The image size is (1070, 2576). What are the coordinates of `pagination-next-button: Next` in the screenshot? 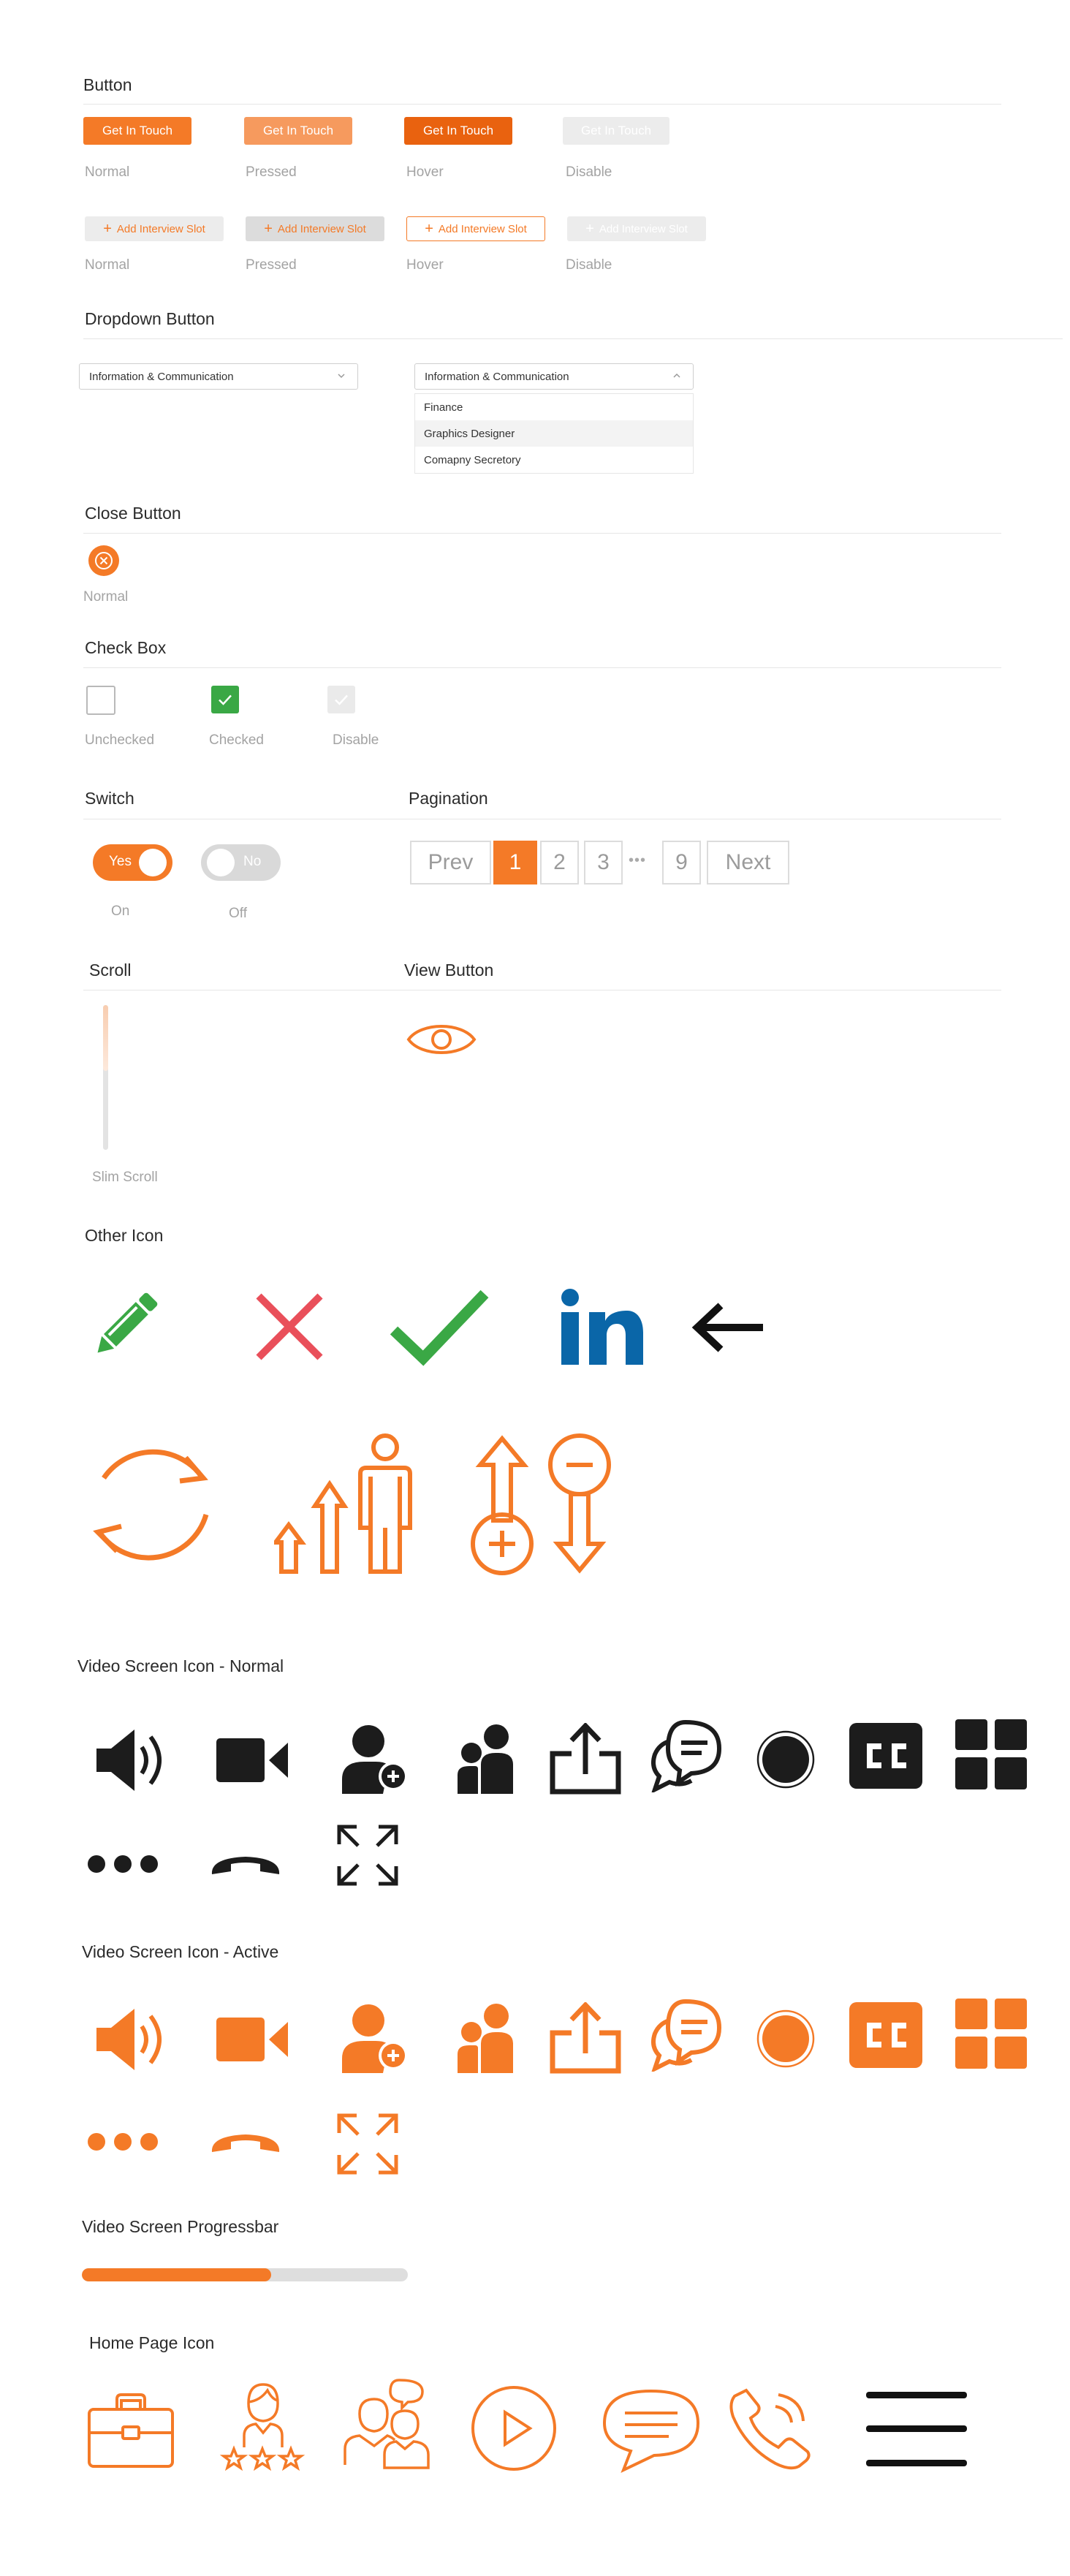 It's located at (748, 862).